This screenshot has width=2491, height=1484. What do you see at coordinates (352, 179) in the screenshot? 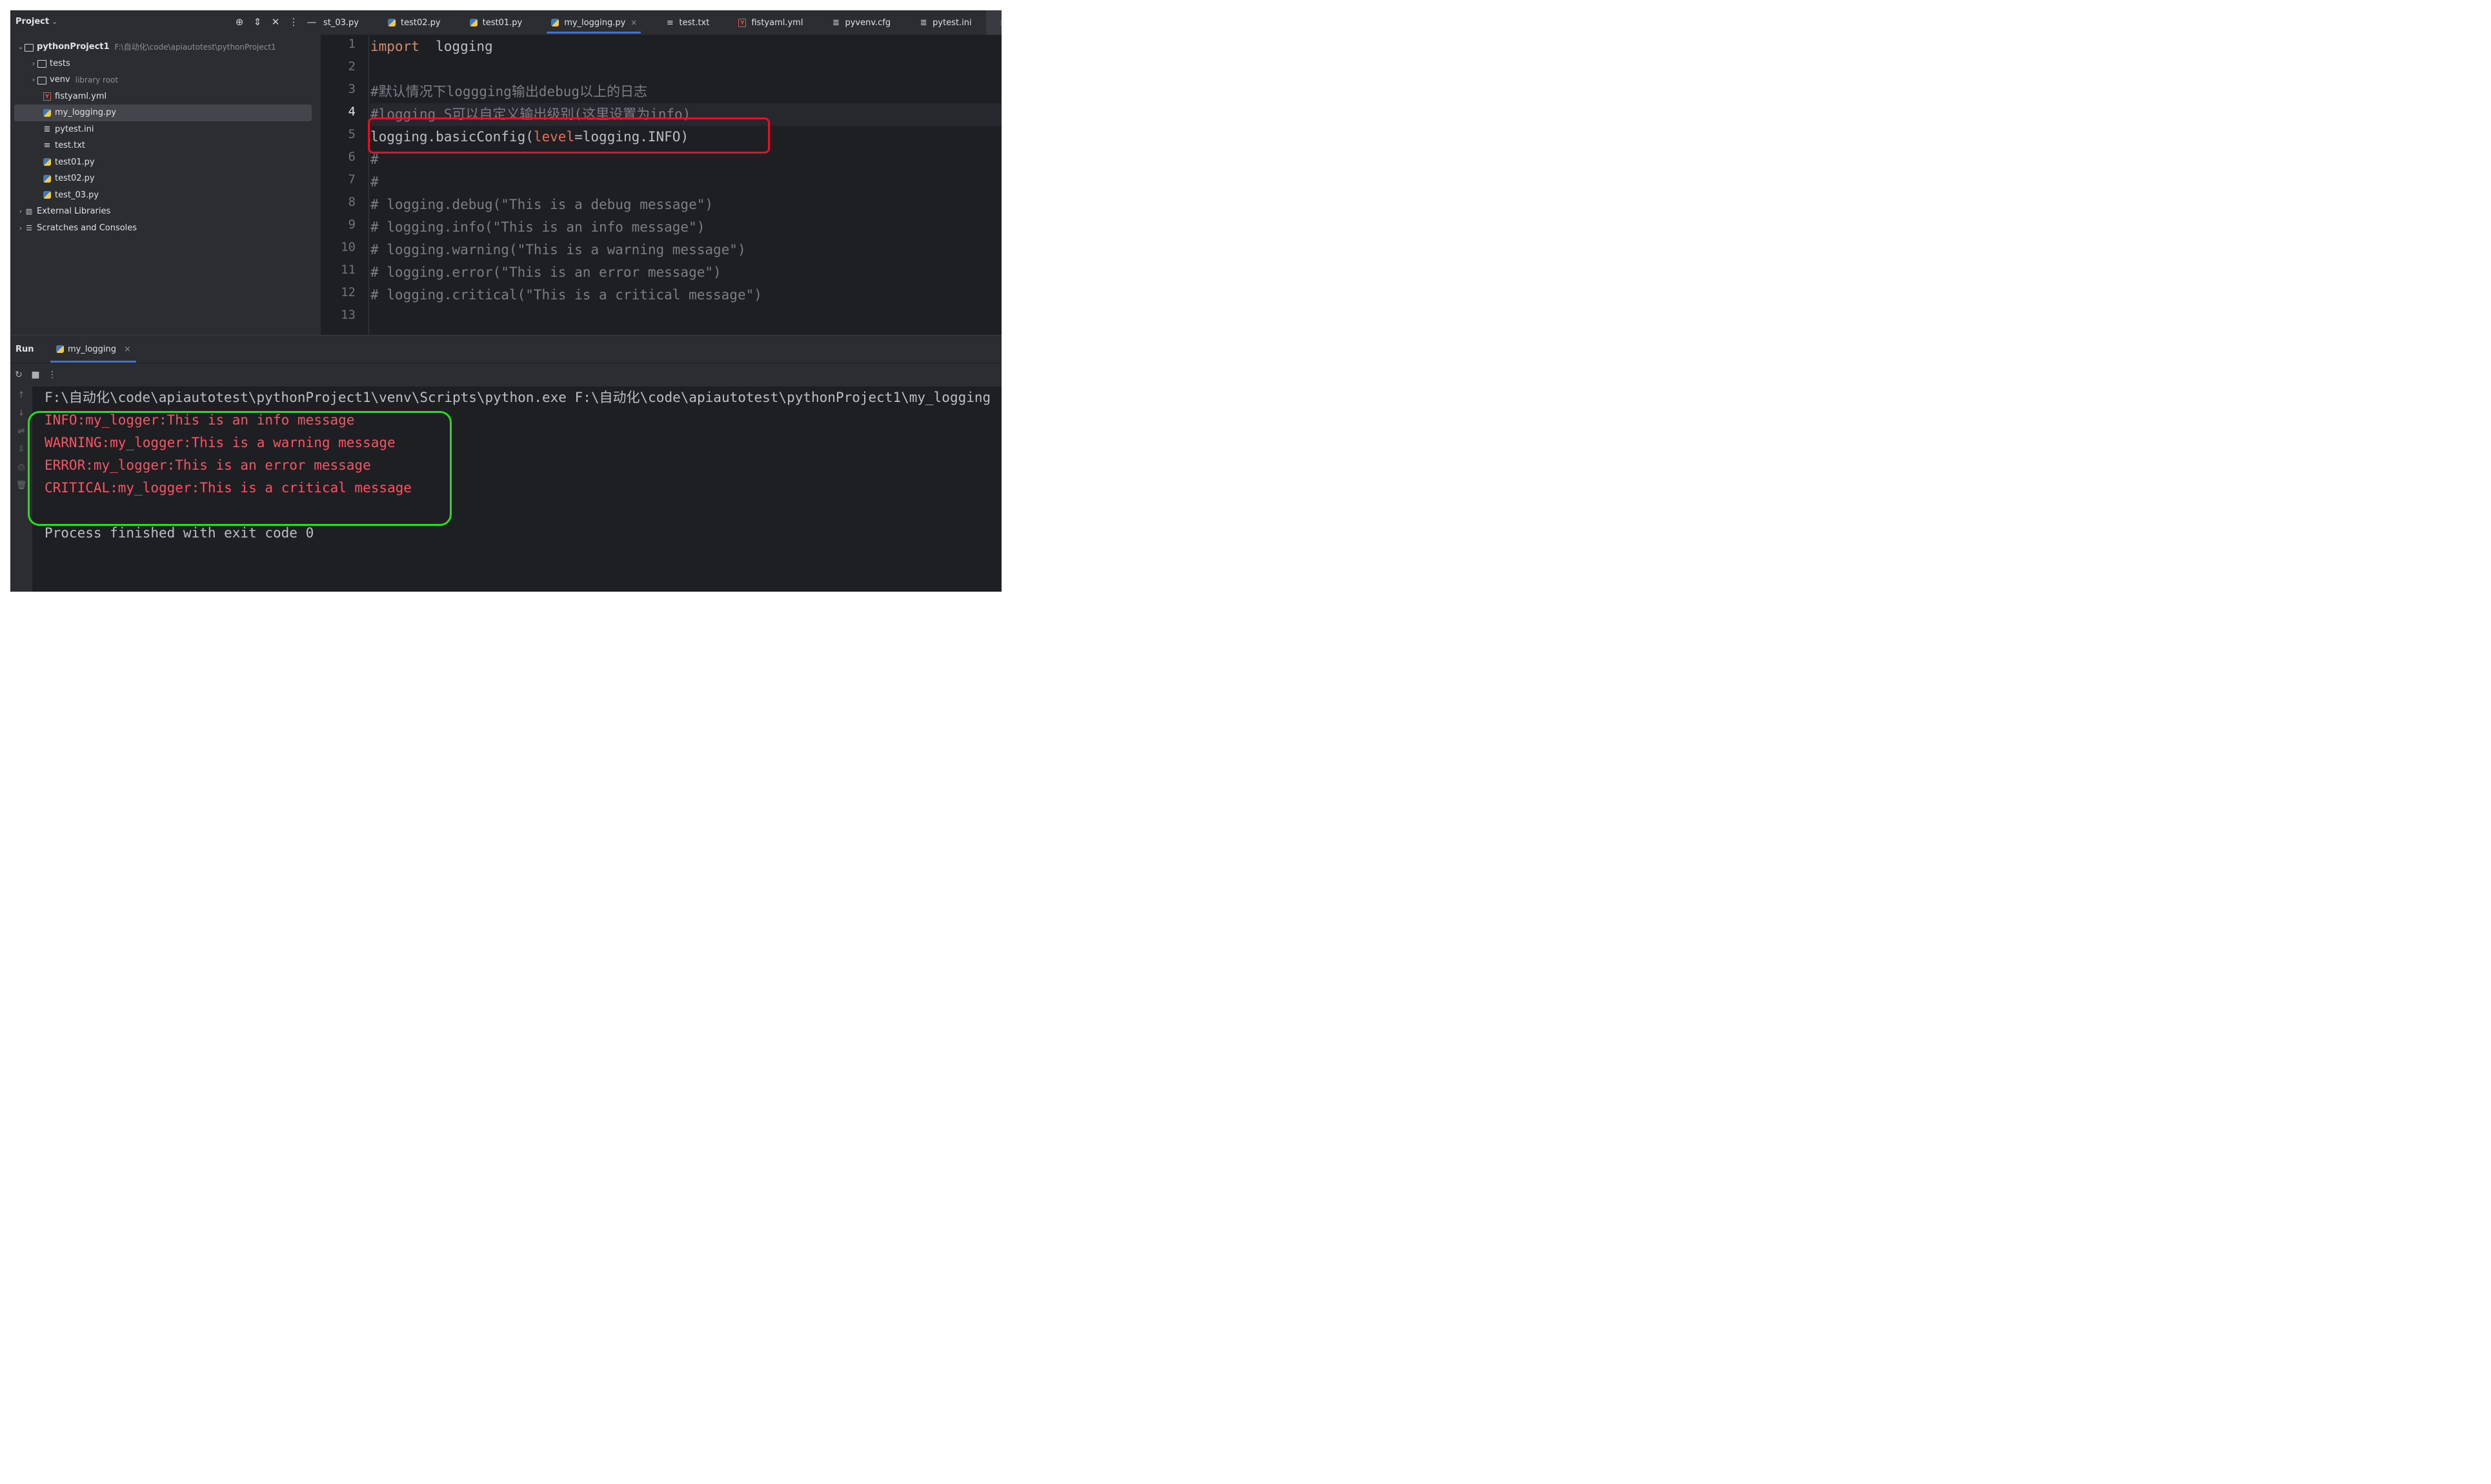
I see `line-number: 7` at bounding box center [352, 179].